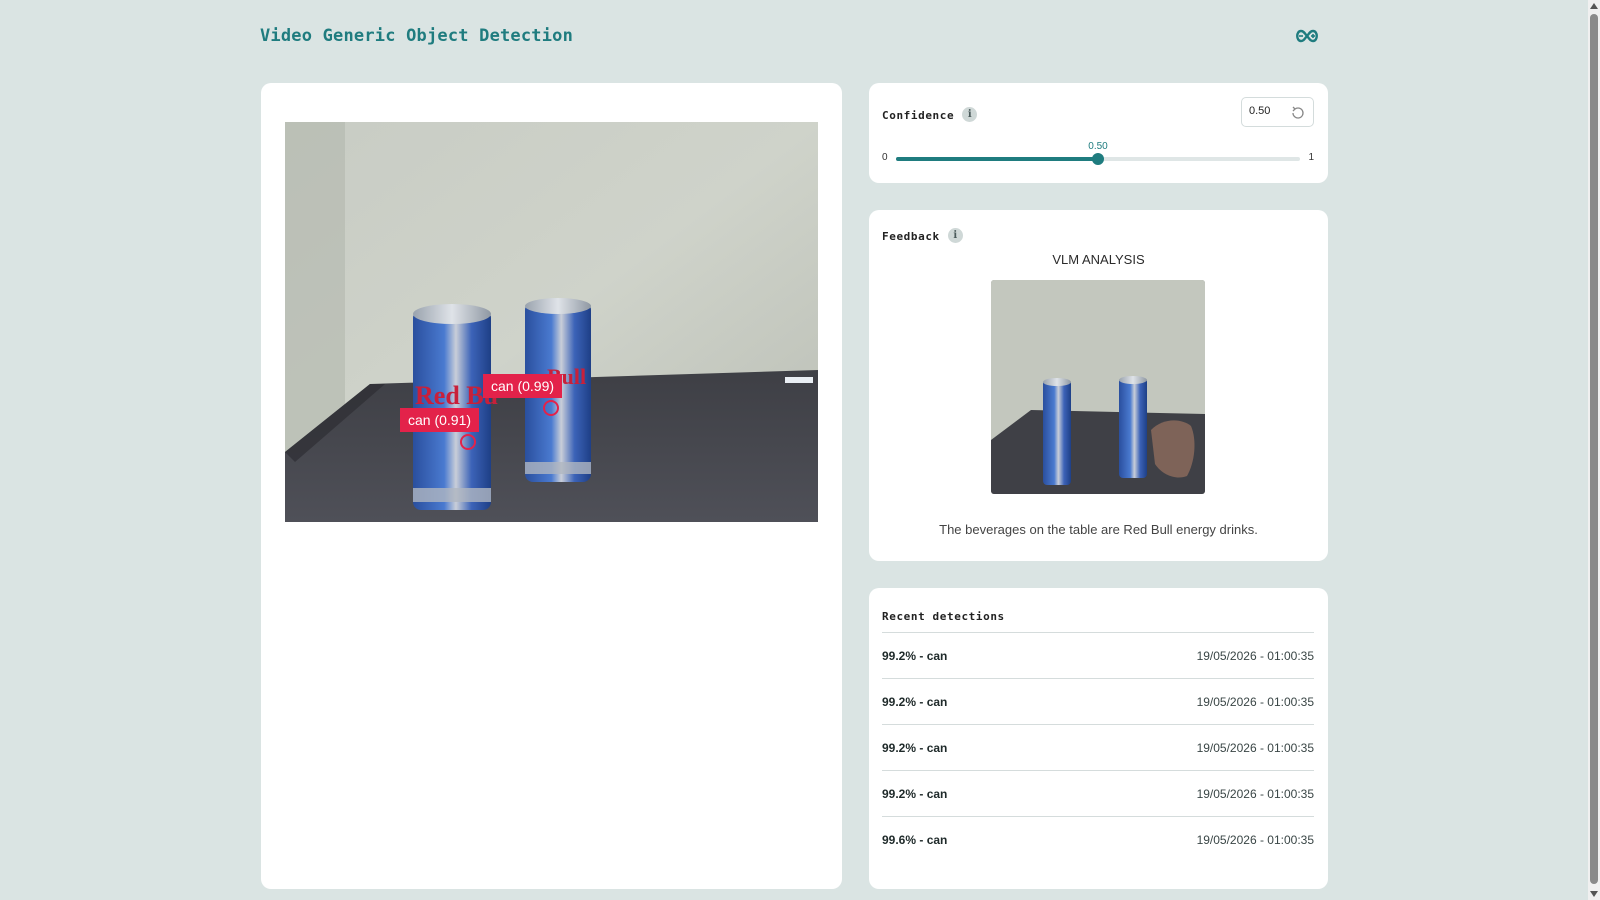  Describe the element at coordinates (1311, 157) in the screenshot. I see `slider-max-label: 1` at that location.